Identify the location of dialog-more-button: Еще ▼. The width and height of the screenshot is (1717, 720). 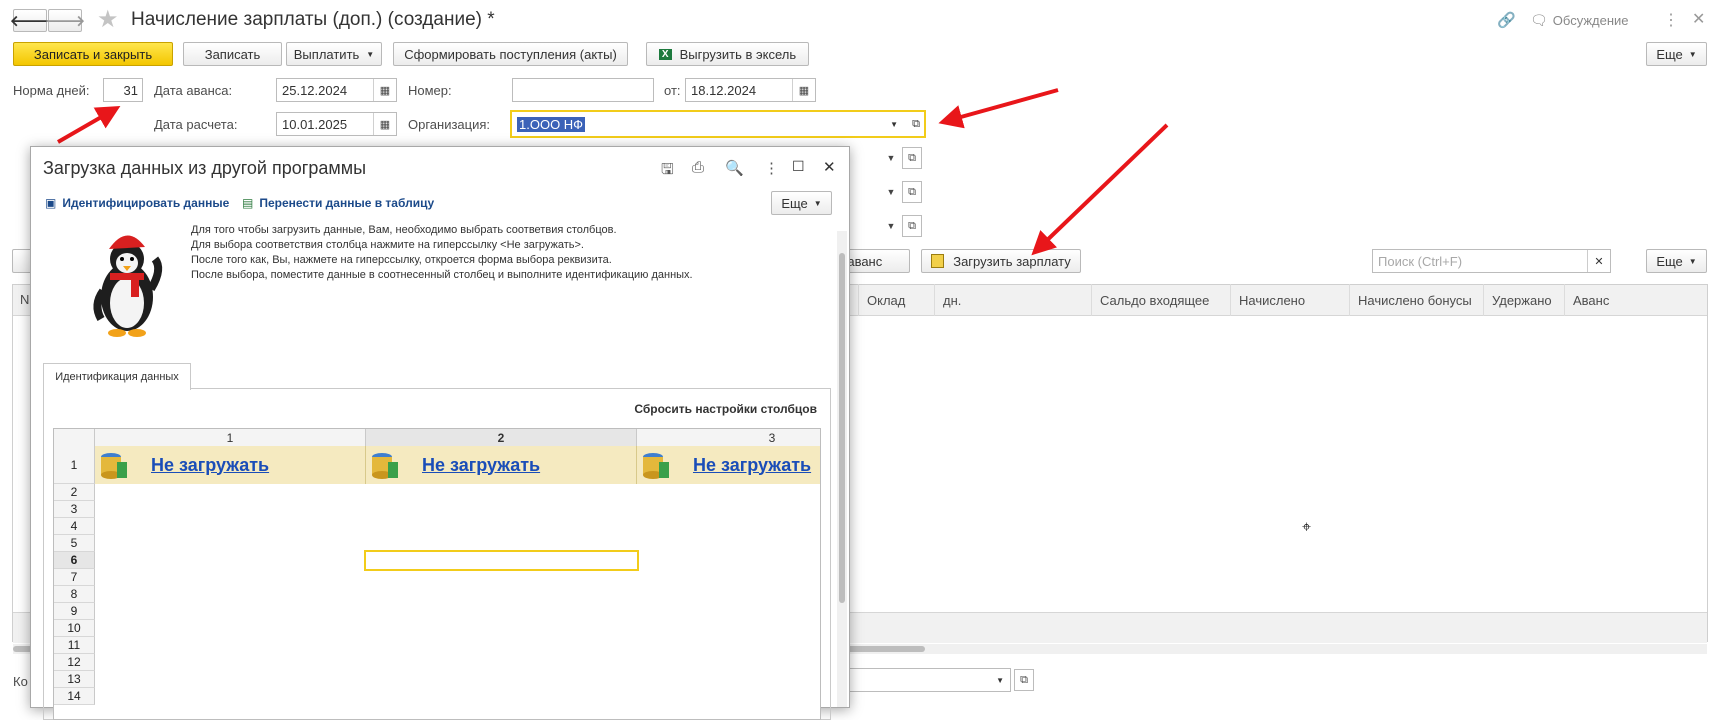
(801, 203).